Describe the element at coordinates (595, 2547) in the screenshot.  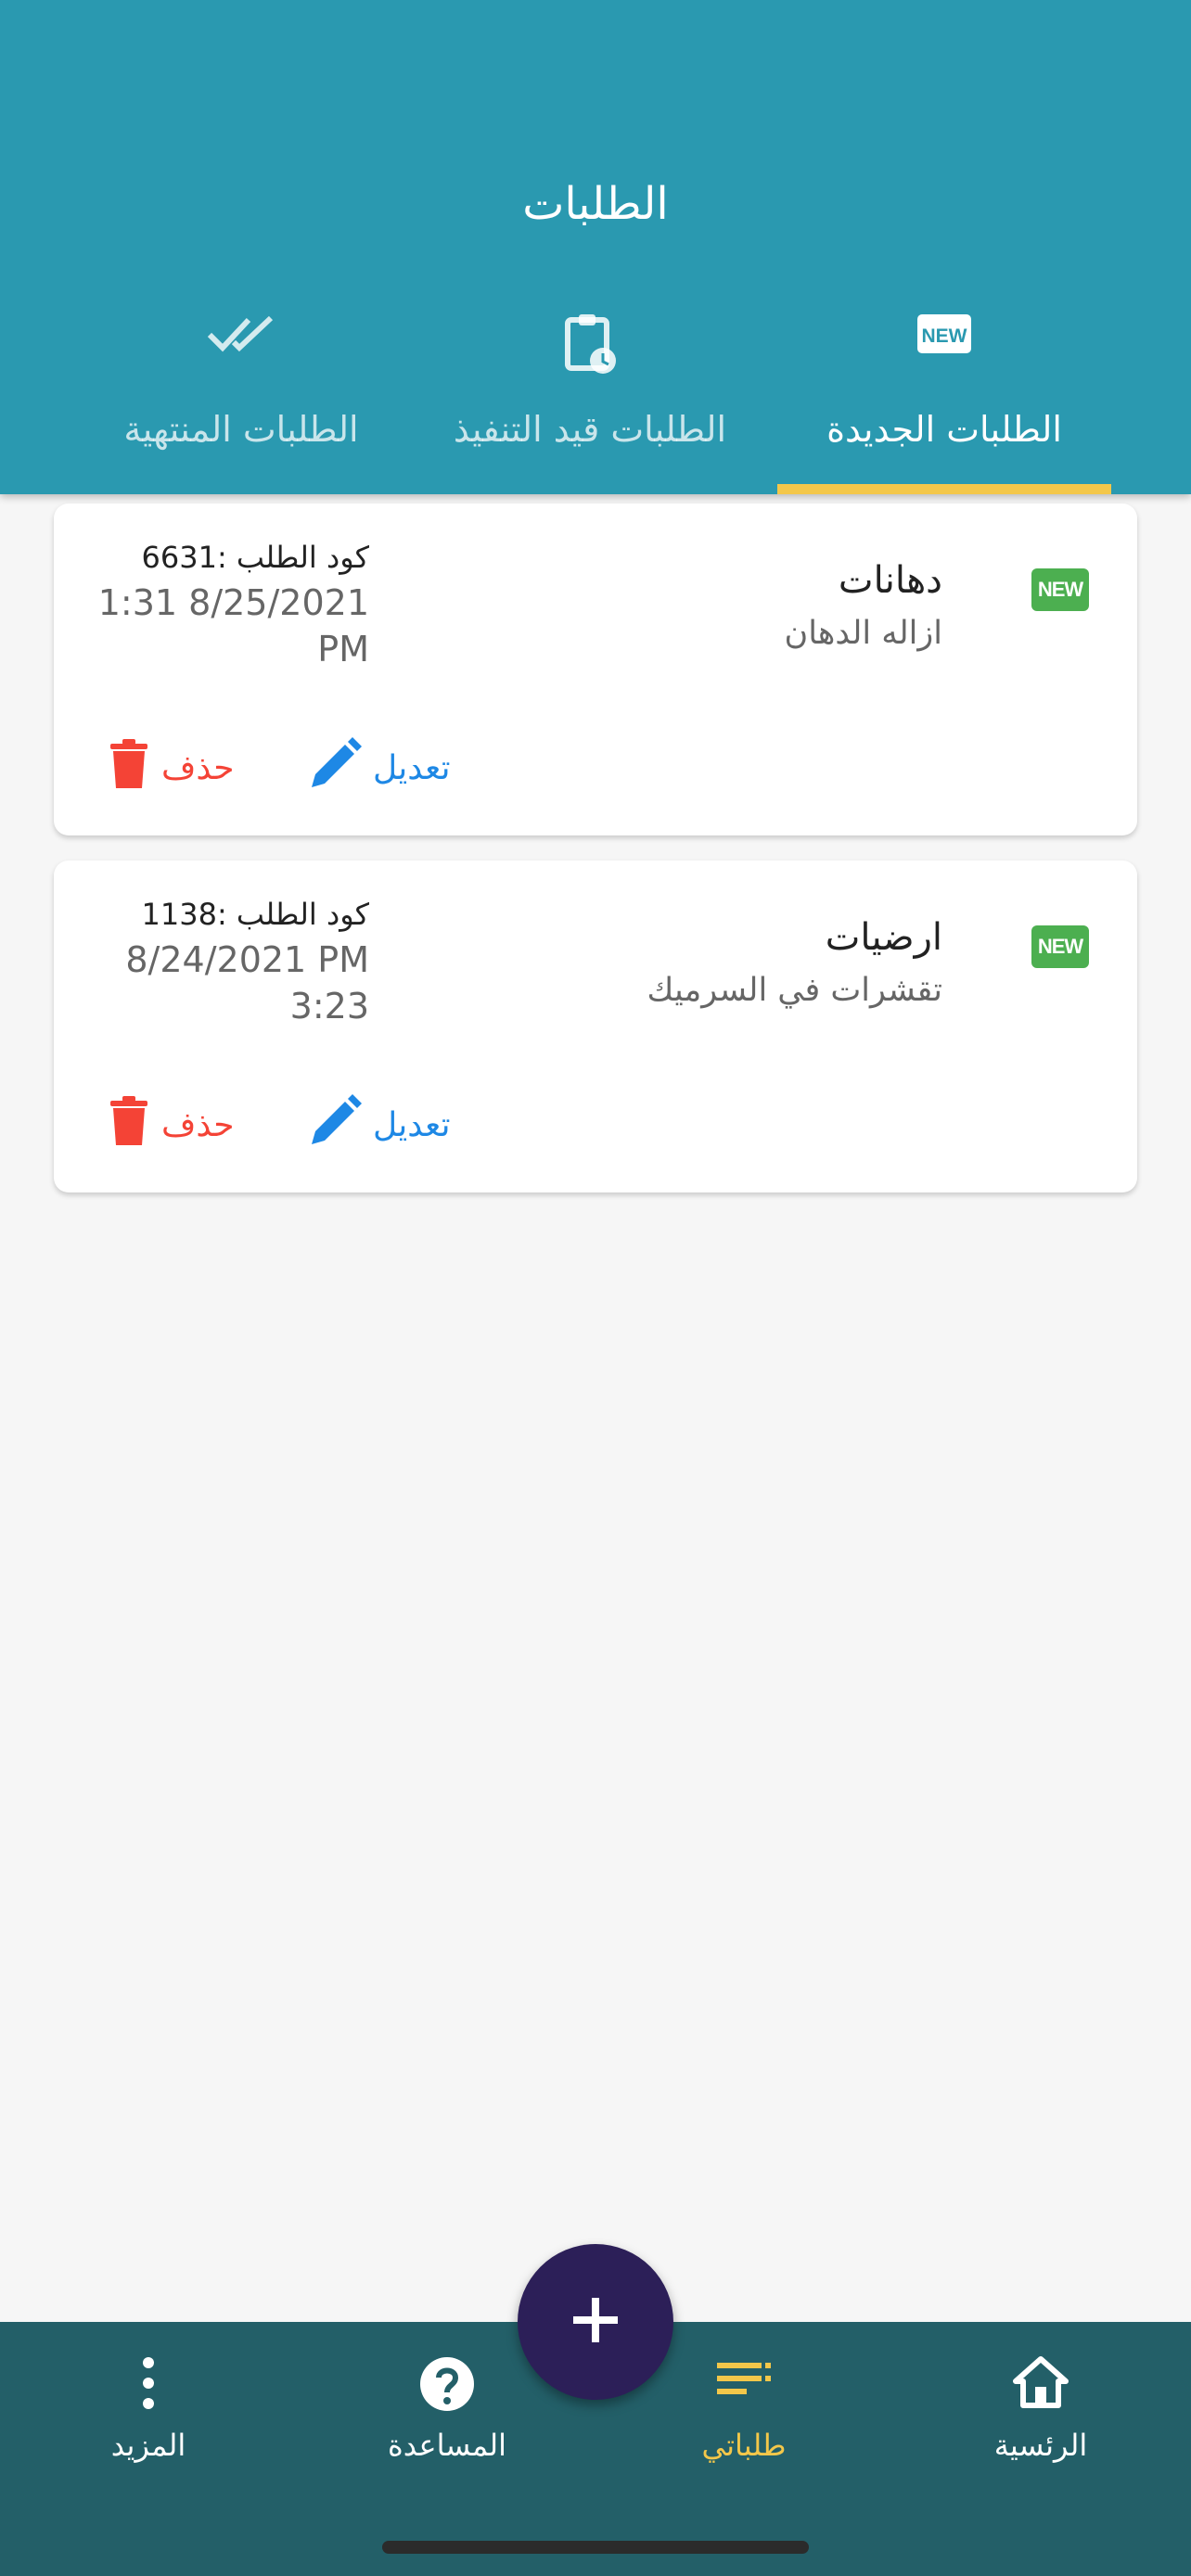
I see `home-indicator` at that location.